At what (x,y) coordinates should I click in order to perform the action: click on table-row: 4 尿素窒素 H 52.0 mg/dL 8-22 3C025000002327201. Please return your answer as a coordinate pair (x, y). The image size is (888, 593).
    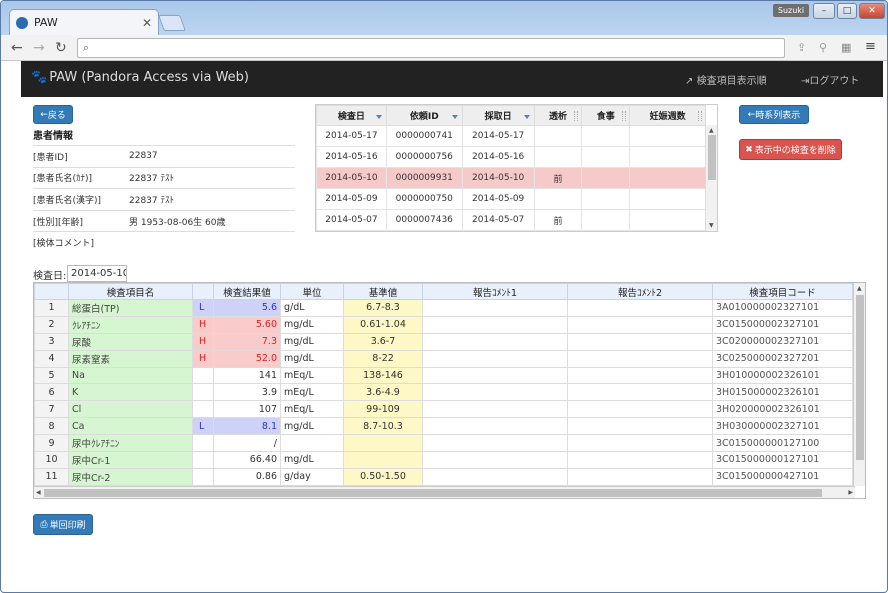
    Looking at the image, I should click on (443, 358).